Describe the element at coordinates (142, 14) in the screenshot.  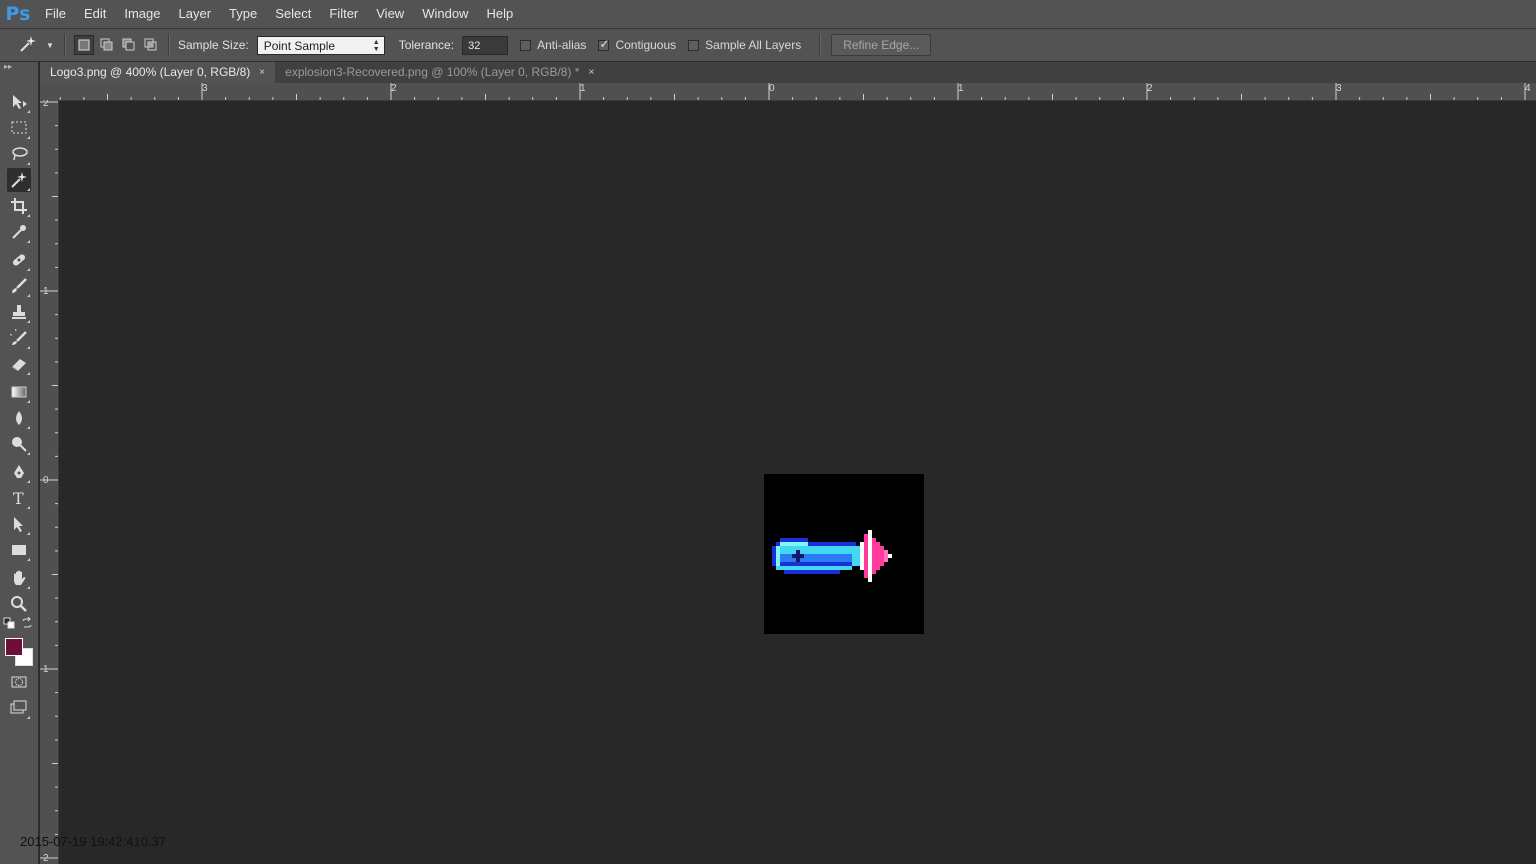
I see `menu-image: Image` at that location.